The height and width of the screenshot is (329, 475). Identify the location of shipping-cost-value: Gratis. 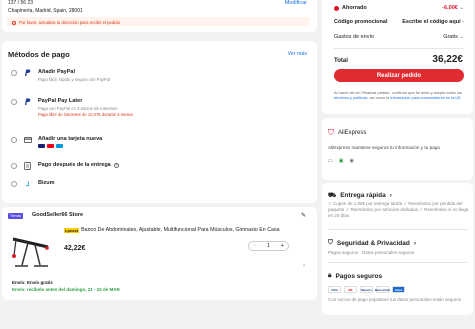
(450, 37).